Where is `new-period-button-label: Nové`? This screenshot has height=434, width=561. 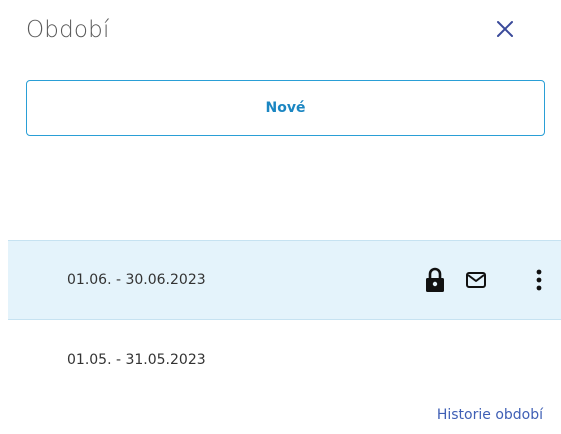 new-period-button-label: Nové is located at coordinates (285, 108).